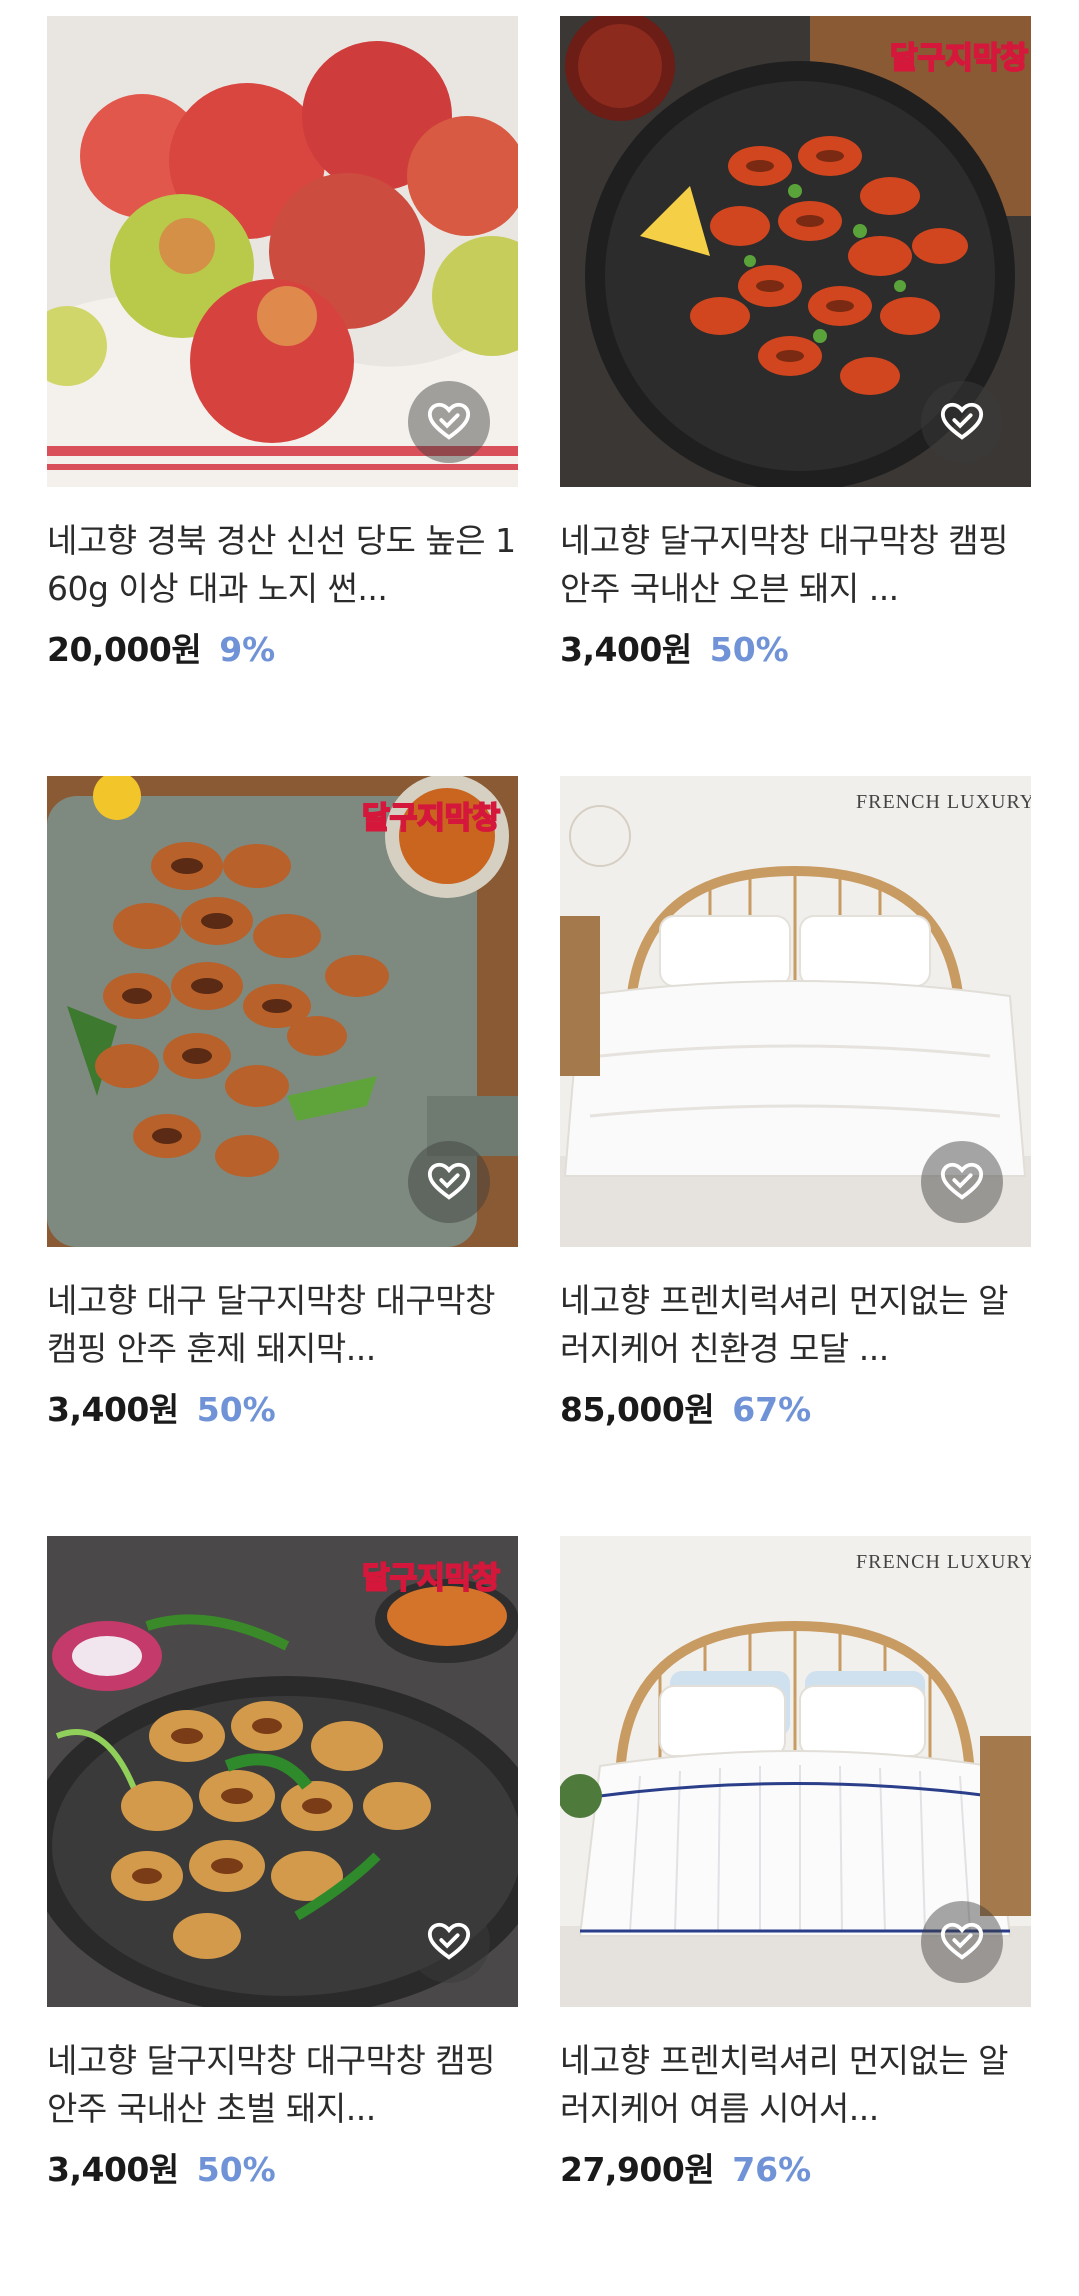 Image resolution: width=1079 pixels, height=2296 pixels. I want to click on discount-rate: 67%, so click(772, 1409).